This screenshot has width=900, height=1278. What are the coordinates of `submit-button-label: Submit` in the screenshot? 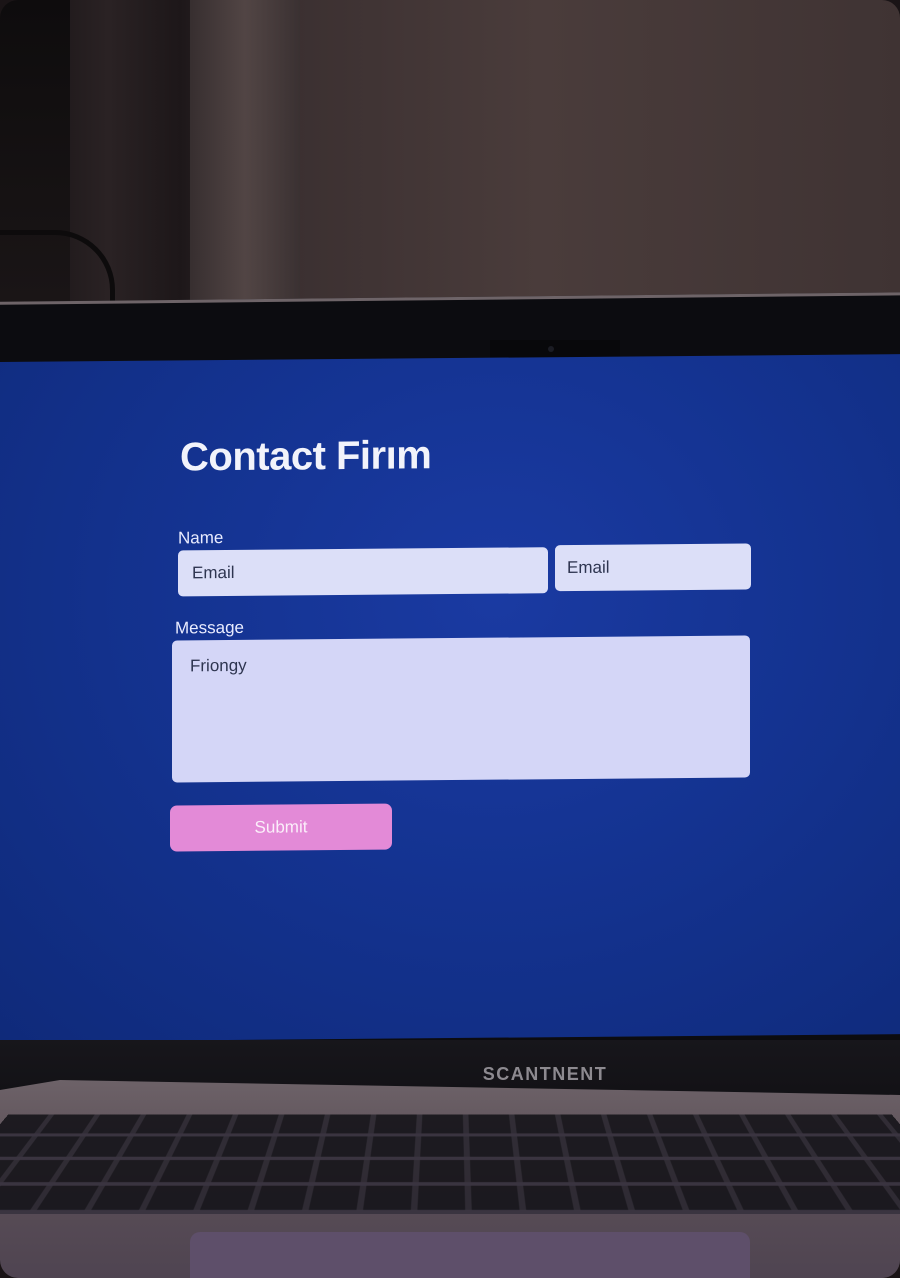 It's located at (281, 827).